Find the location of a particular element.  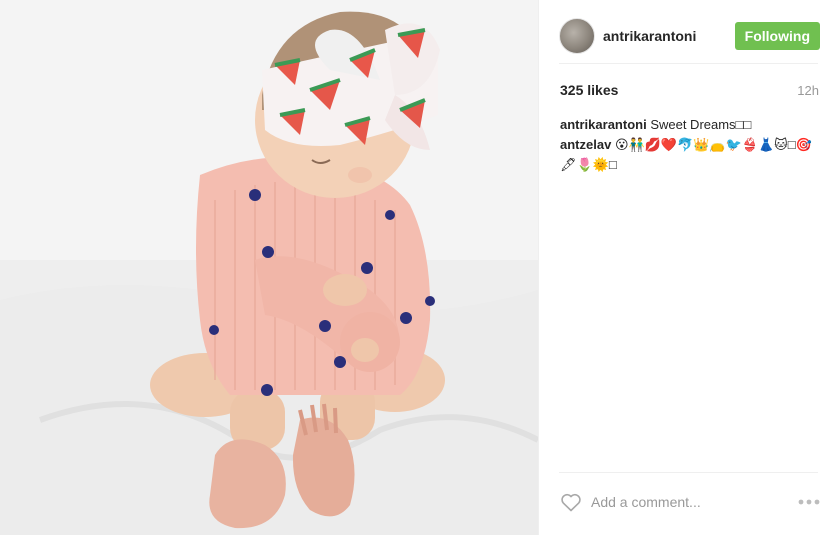

comment-item: antrikarantoni Sweet Dreams□□ is located at coordinates (689, 125).